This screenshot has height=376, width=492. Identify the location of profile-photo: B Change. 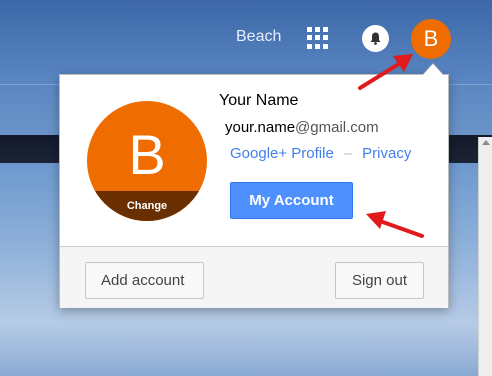
(147, 161).